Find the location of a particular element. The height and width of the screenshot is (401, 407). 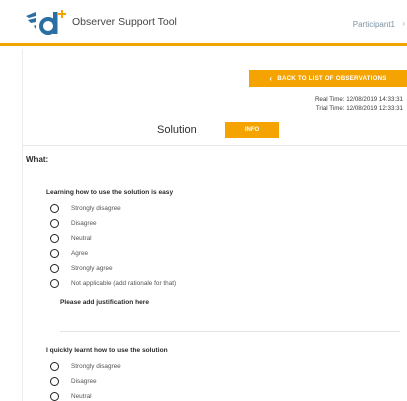

radio-option-label: Not applicable (add rationale for that) is located at coordinates (124, 283).